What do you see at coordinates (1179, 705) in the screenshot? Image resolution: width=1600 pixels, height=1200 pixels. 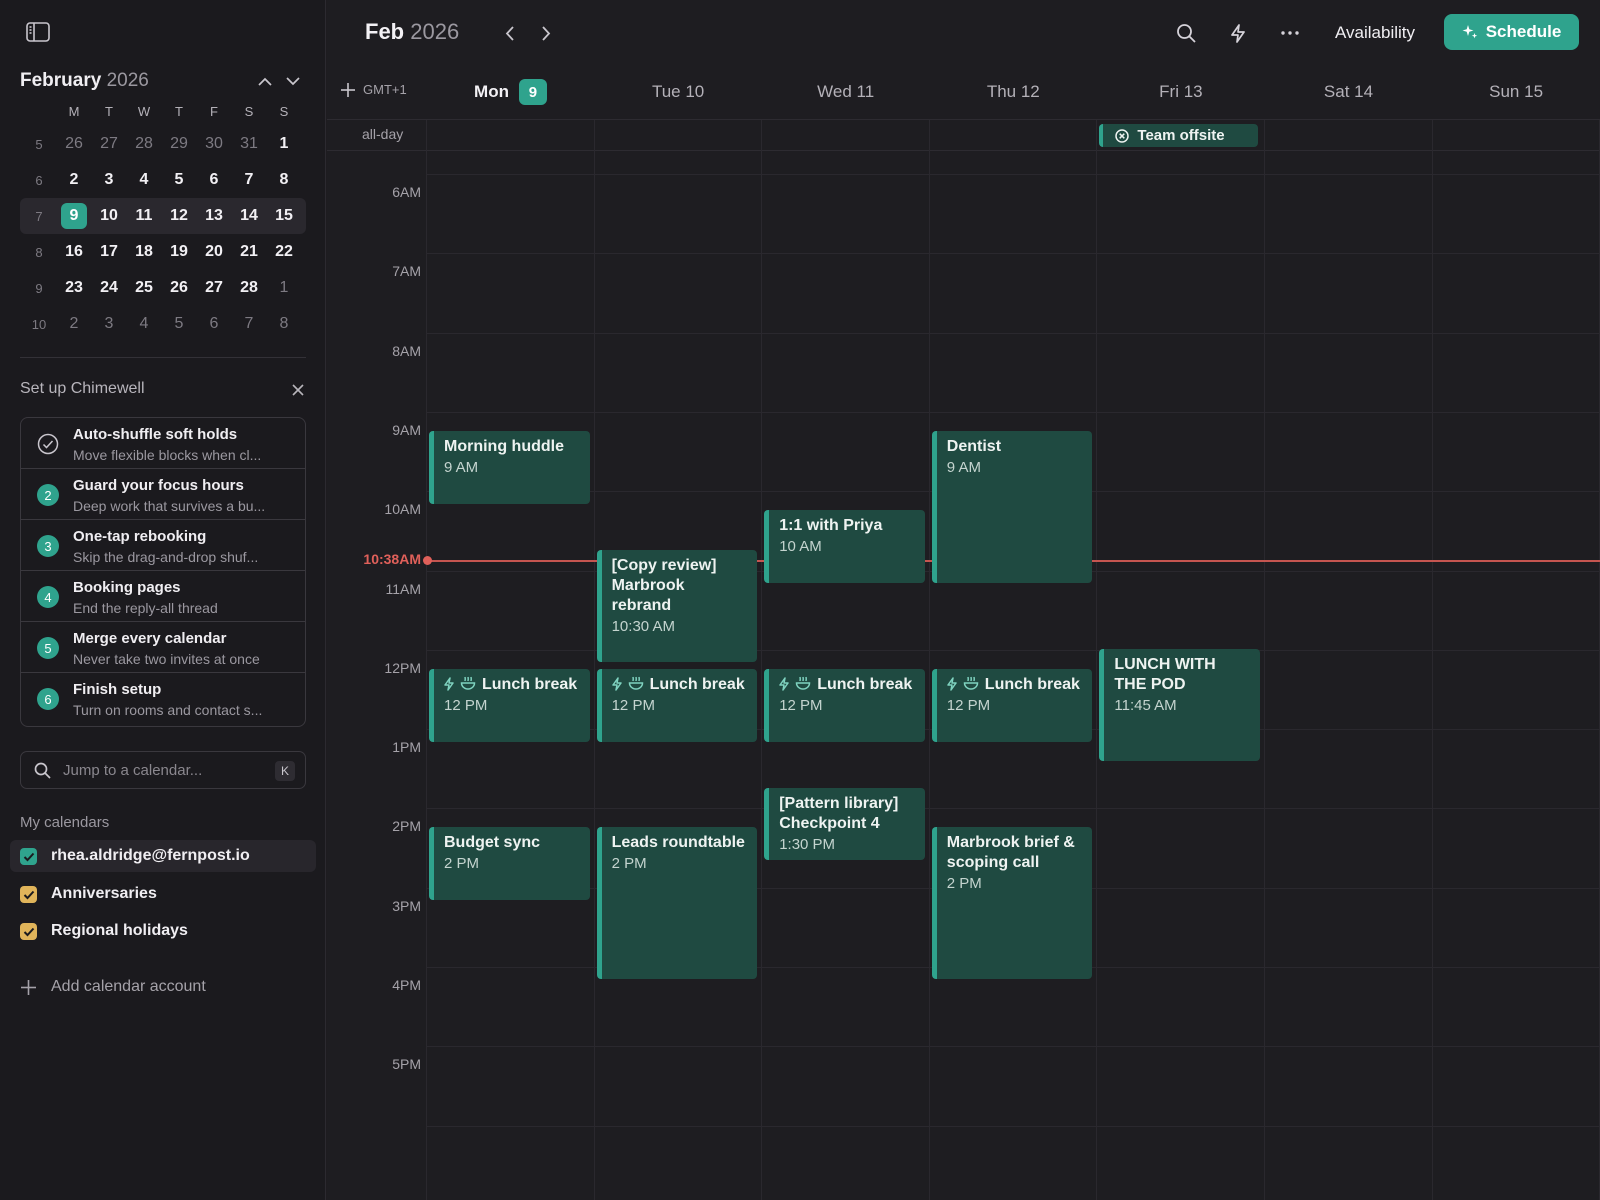 I see `calendar-event: LUNCH WITH THE POD 11:45 AM` at bounding box center [1179, 705].